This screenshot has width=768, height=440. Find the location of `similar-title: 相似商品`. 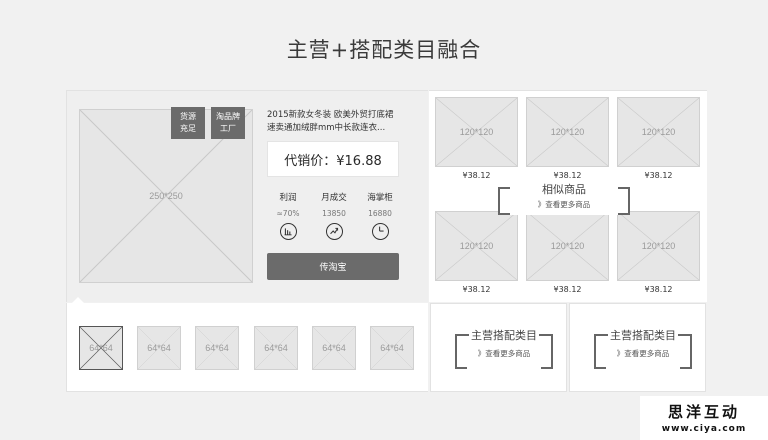

similar-title: 相似商品 is located at coordinates (564, 189).